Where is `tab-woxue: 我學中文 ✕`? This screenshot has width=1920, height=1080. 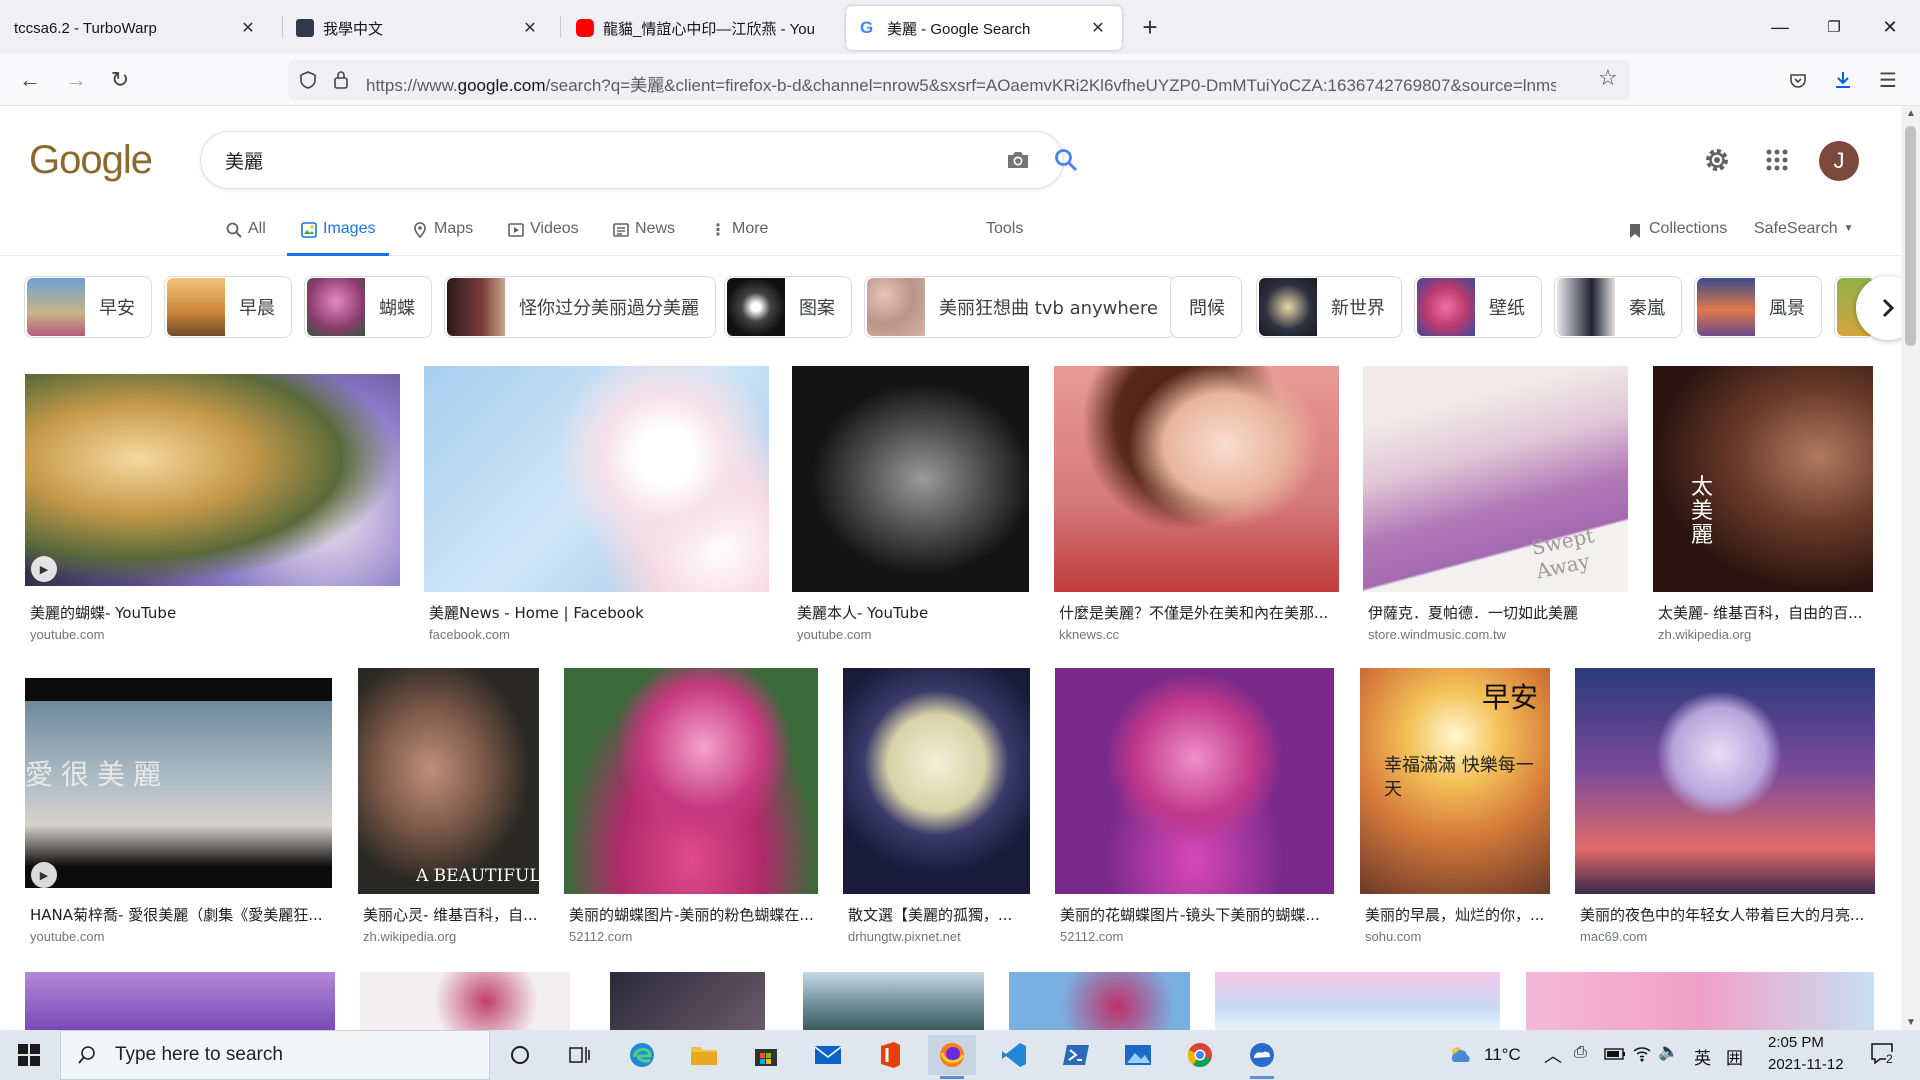
tab-woxue: 我學中文 ✕ is located at coordinates (418, 28).